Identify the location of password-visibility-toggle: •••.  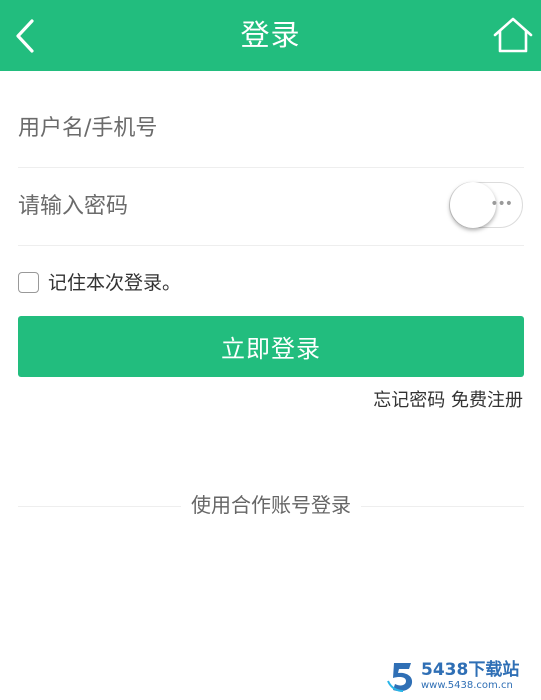
(486, 205).